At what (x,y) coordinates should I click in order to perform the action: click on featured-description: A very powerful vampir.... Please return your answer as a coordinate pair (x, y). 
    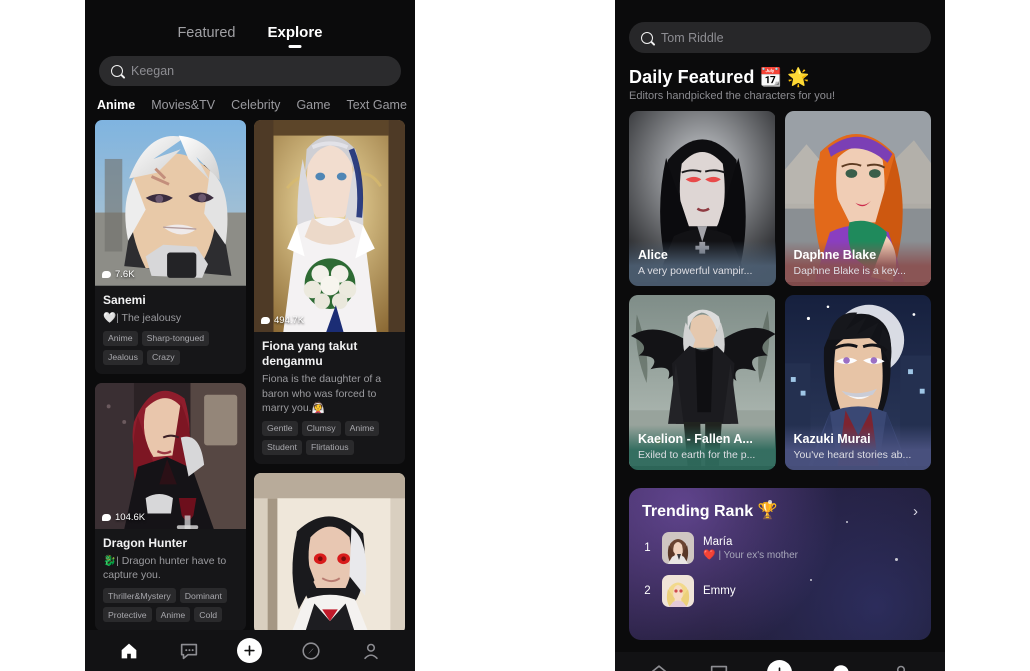
    Looking at the image, I should click on (695, 271).